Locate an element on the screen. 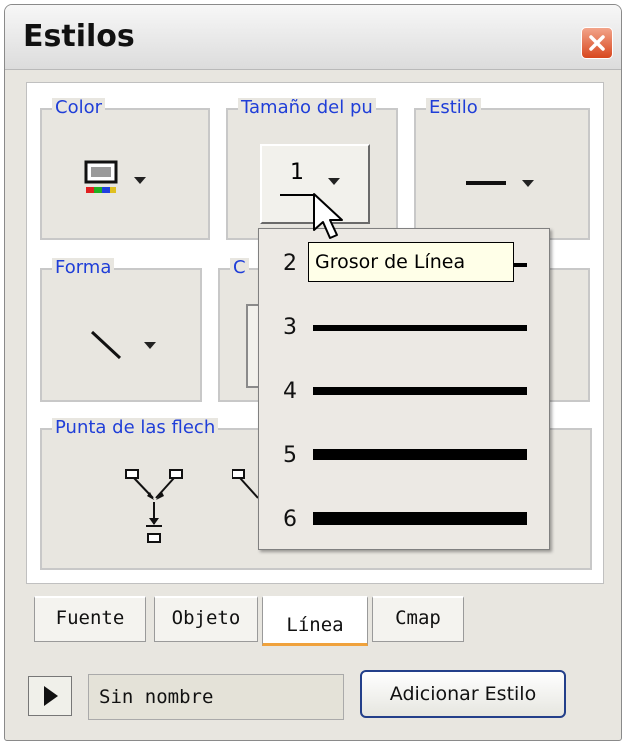 This screenshot has height=745, width=626. tab-cmap: Cmap is located at coordinates (418, 619).